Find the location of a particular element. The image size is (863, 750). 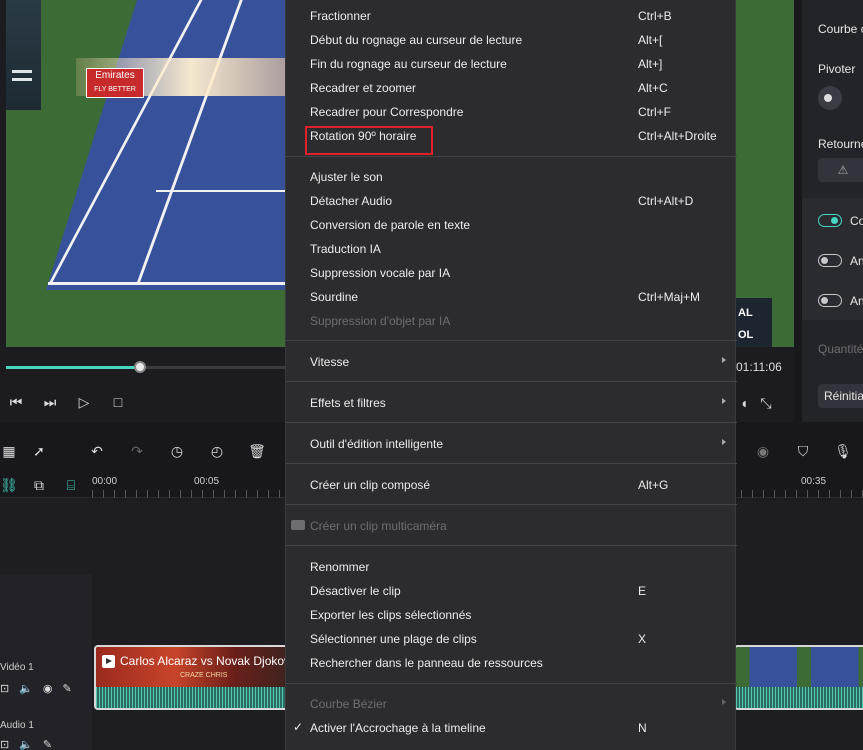

menu-item-label: Suppression d'objet par IA is located at coordinates (380, 321).